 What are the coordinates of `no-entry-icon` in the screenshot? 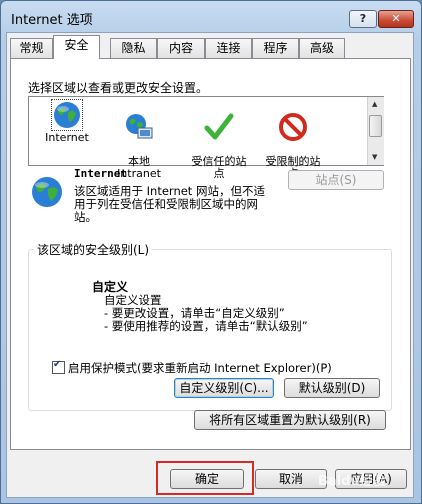 It's located at (293, 127).